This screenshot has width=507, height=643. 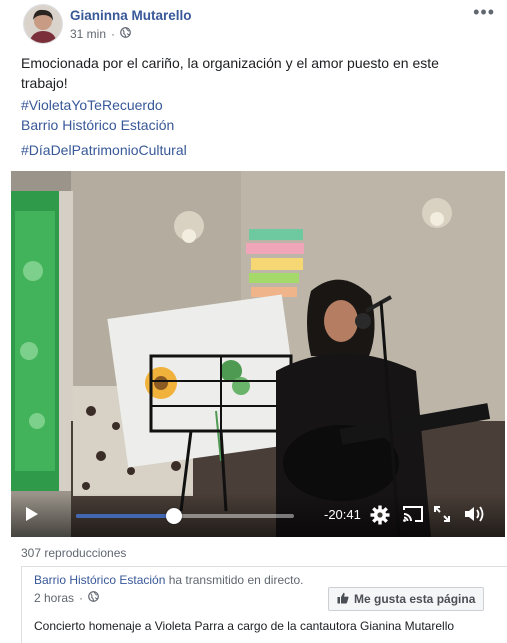 I want to click on view-count: 307 reproducciones, so click(x=74, y=553).